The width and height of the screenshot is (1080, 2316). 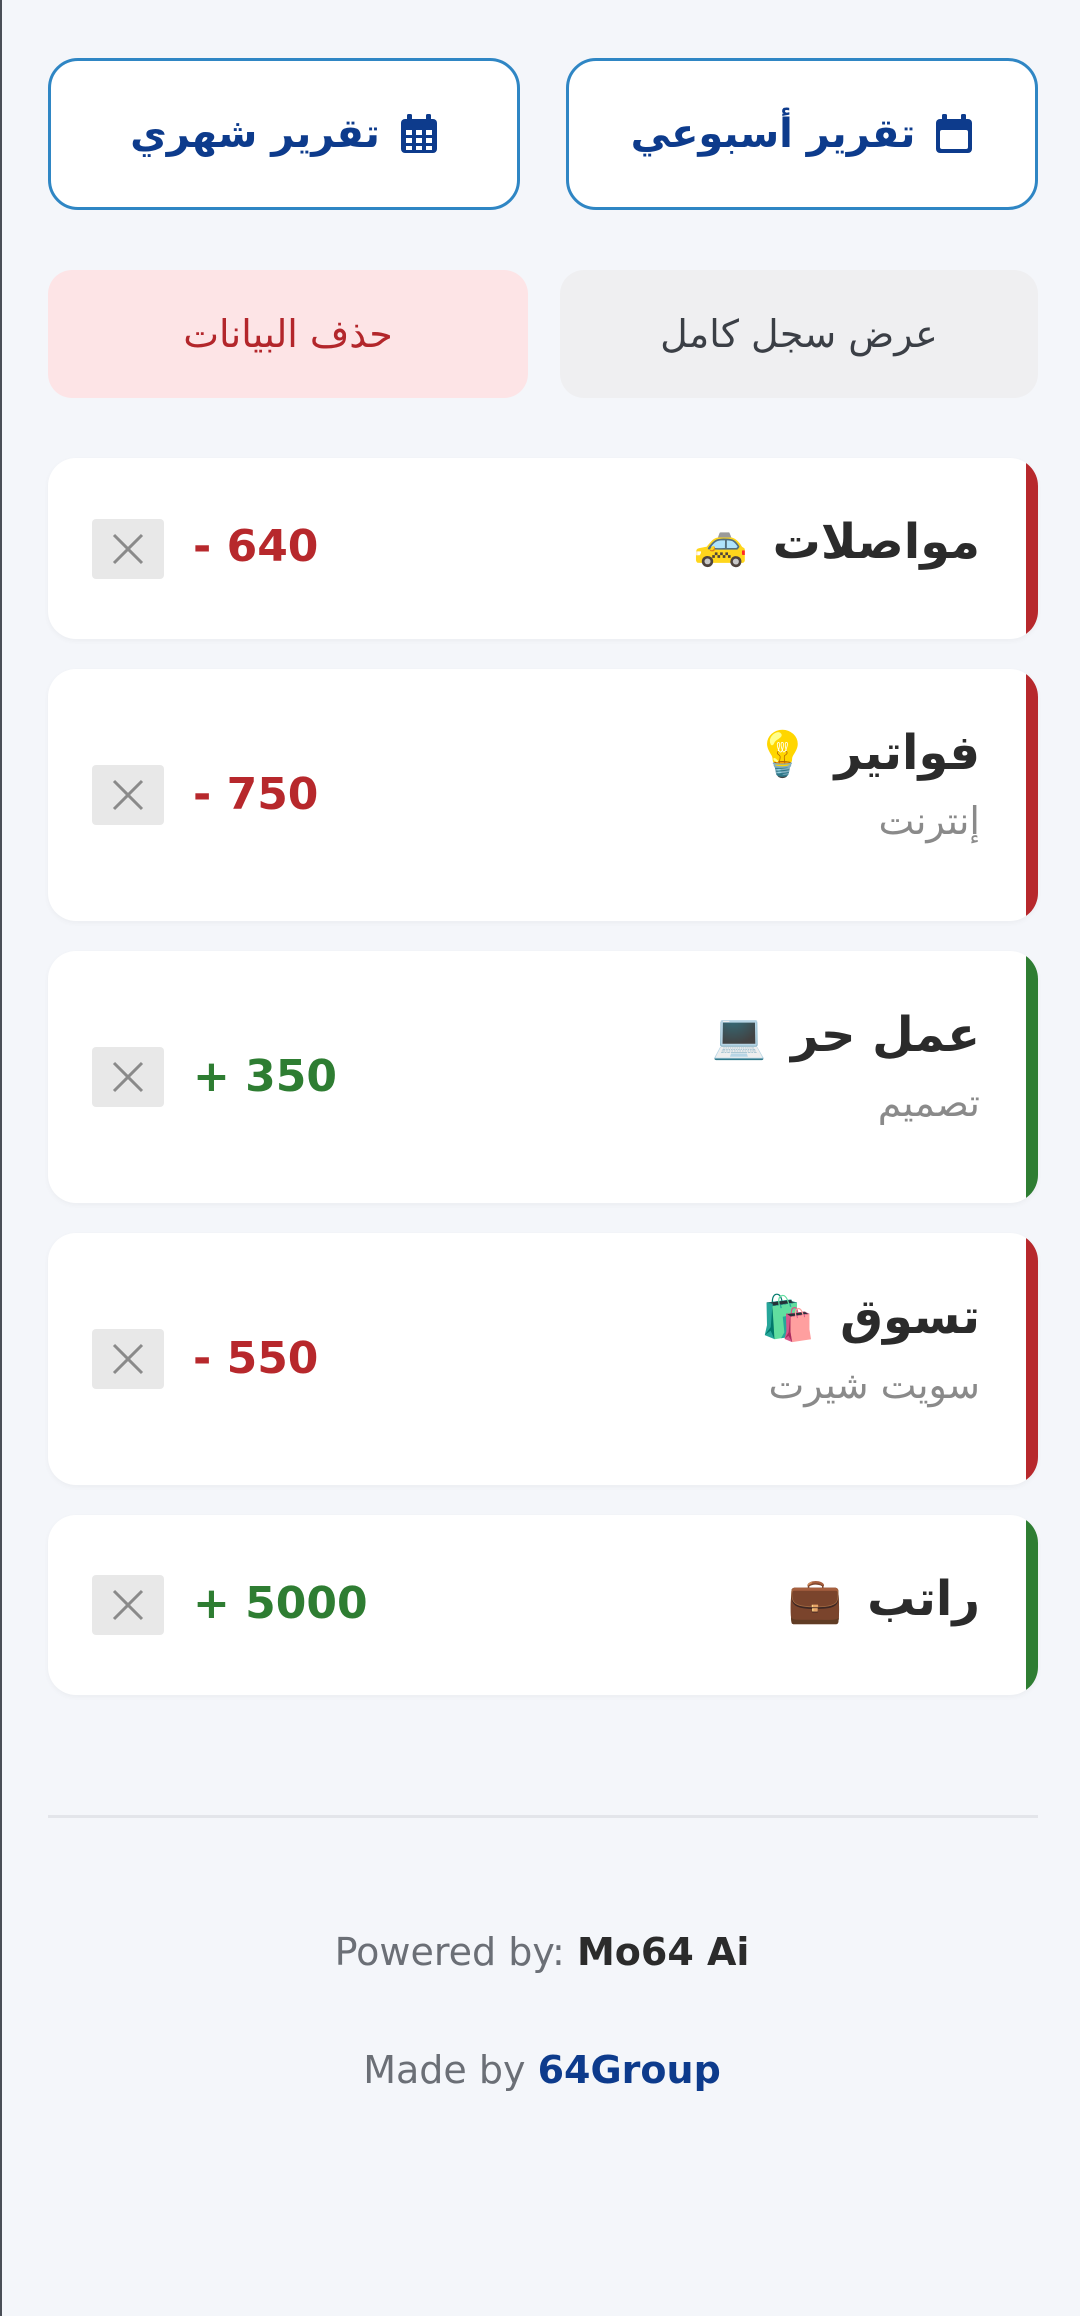 I want to click on transaction-info: راتب 💼, so click(x=884, y=1599).